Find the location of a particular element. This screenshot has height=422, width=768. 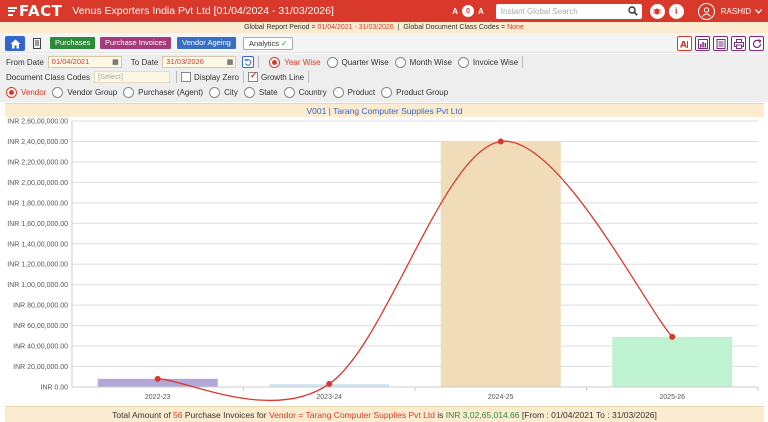

x-tick-label: 2025-26 is located at coordinates (672, 397).